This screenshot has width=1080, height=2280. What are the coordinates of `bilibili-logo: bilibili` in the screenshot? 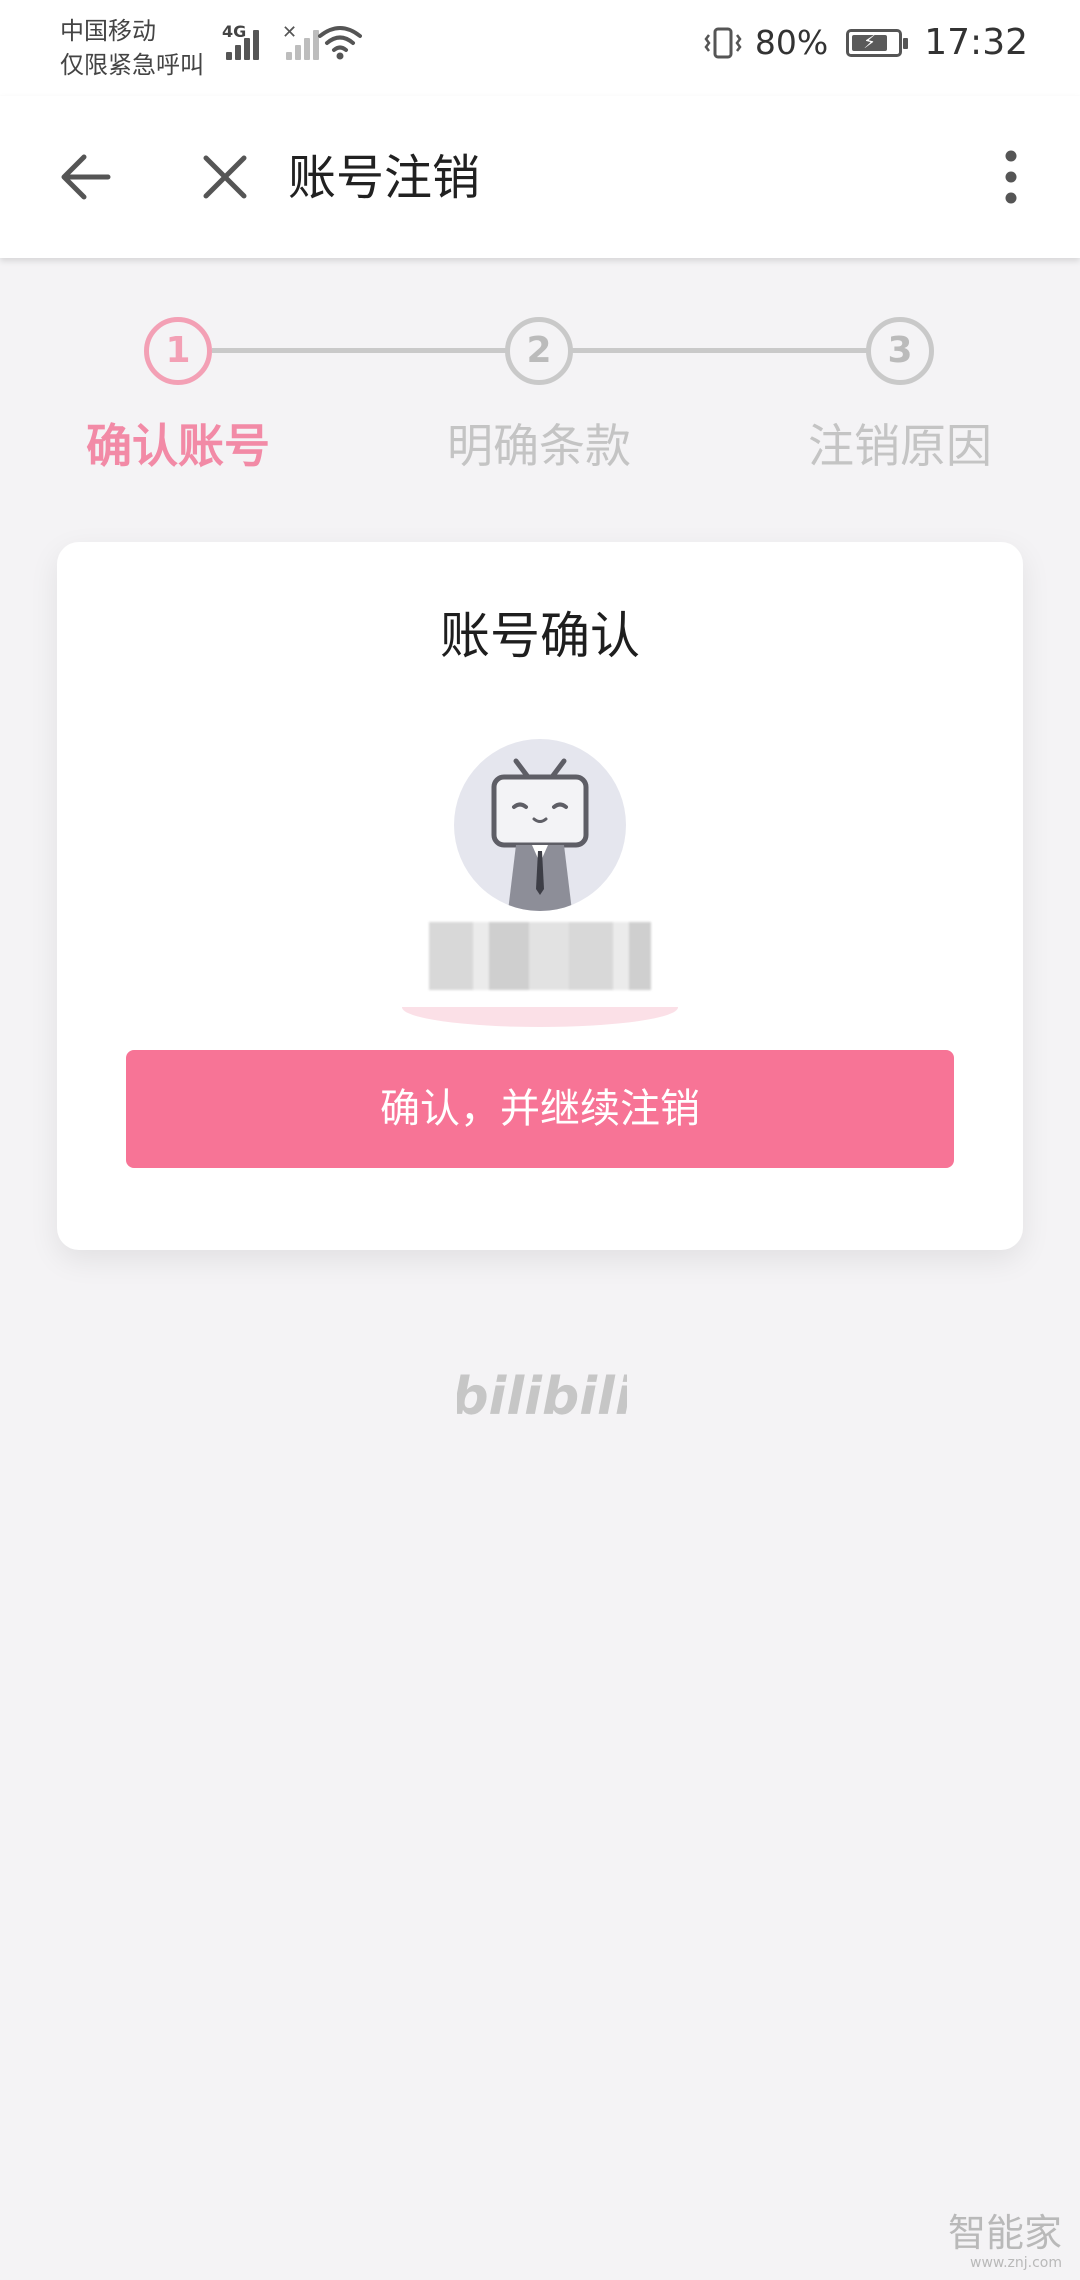 It's located at (542, 1397).